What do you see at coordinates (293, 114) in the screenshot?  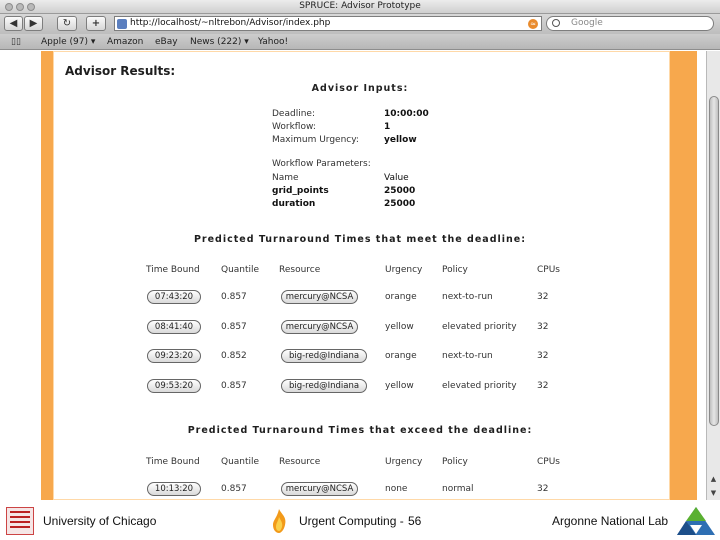 I see `deadline-label: Deadline:` at bounding box center [293, 114].